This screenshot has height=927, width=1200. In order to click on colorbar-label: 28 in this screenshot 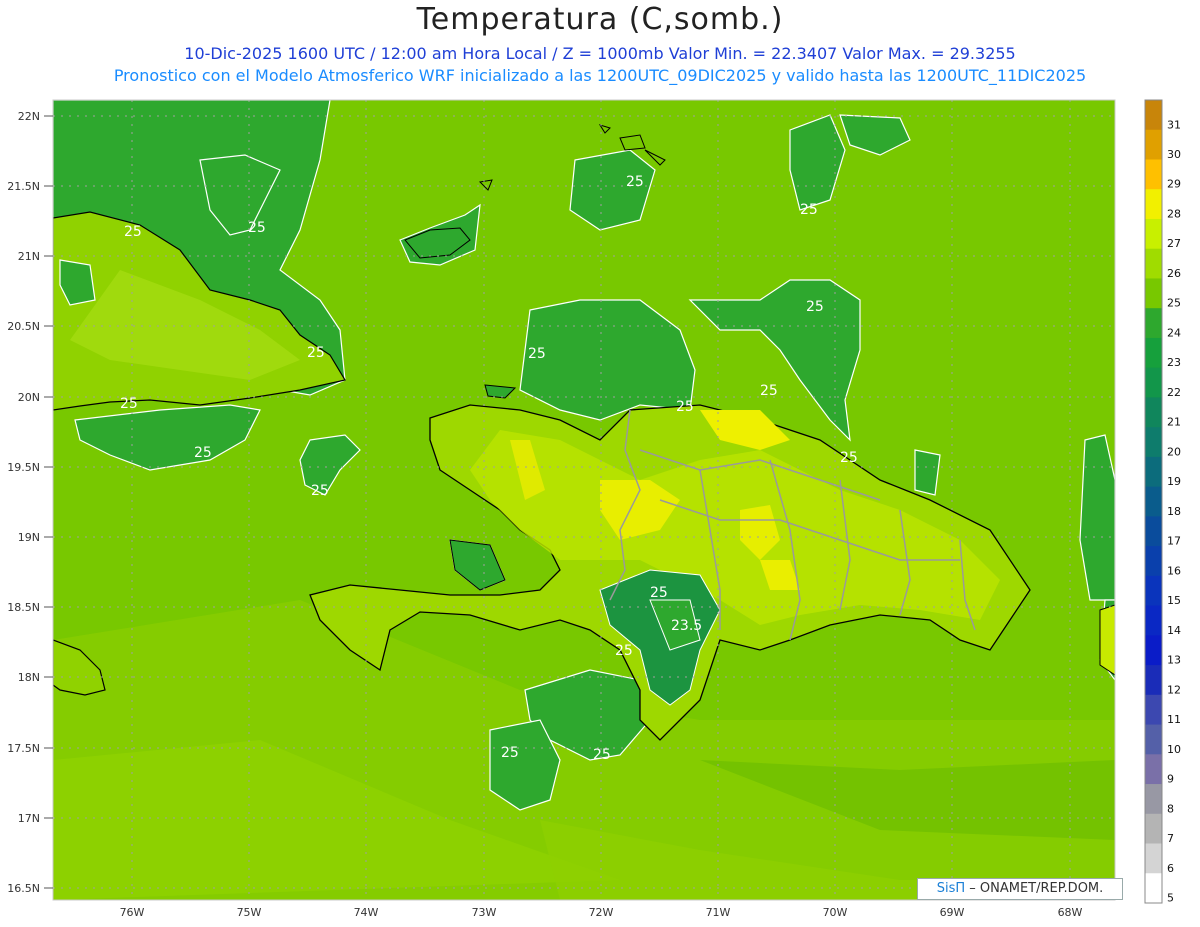, I will do `click(1174, 213)`.